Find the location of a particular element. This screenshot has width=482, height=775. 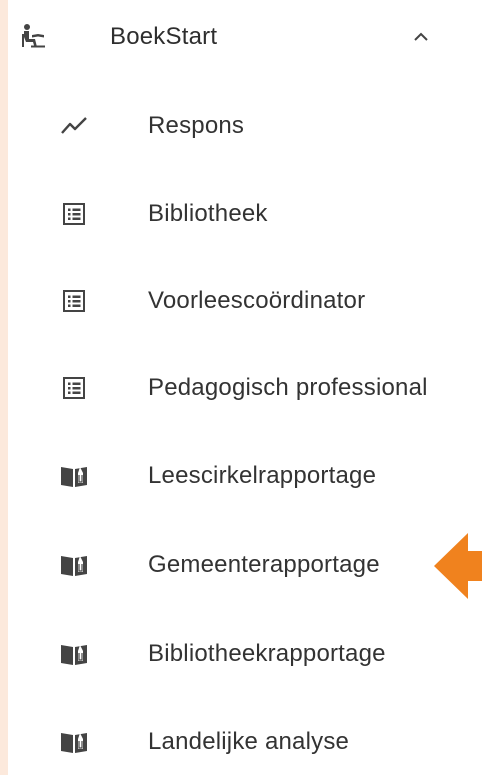

menu-item-landelijke-analyse: Landelijke analyse is located at coordinates (245, 742).